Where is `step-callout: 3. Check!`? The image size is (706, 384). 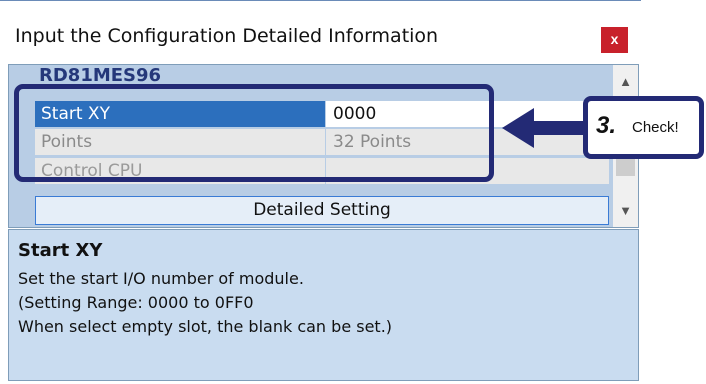 step-callout: 3. Check! is located at coordinates (643, 127).